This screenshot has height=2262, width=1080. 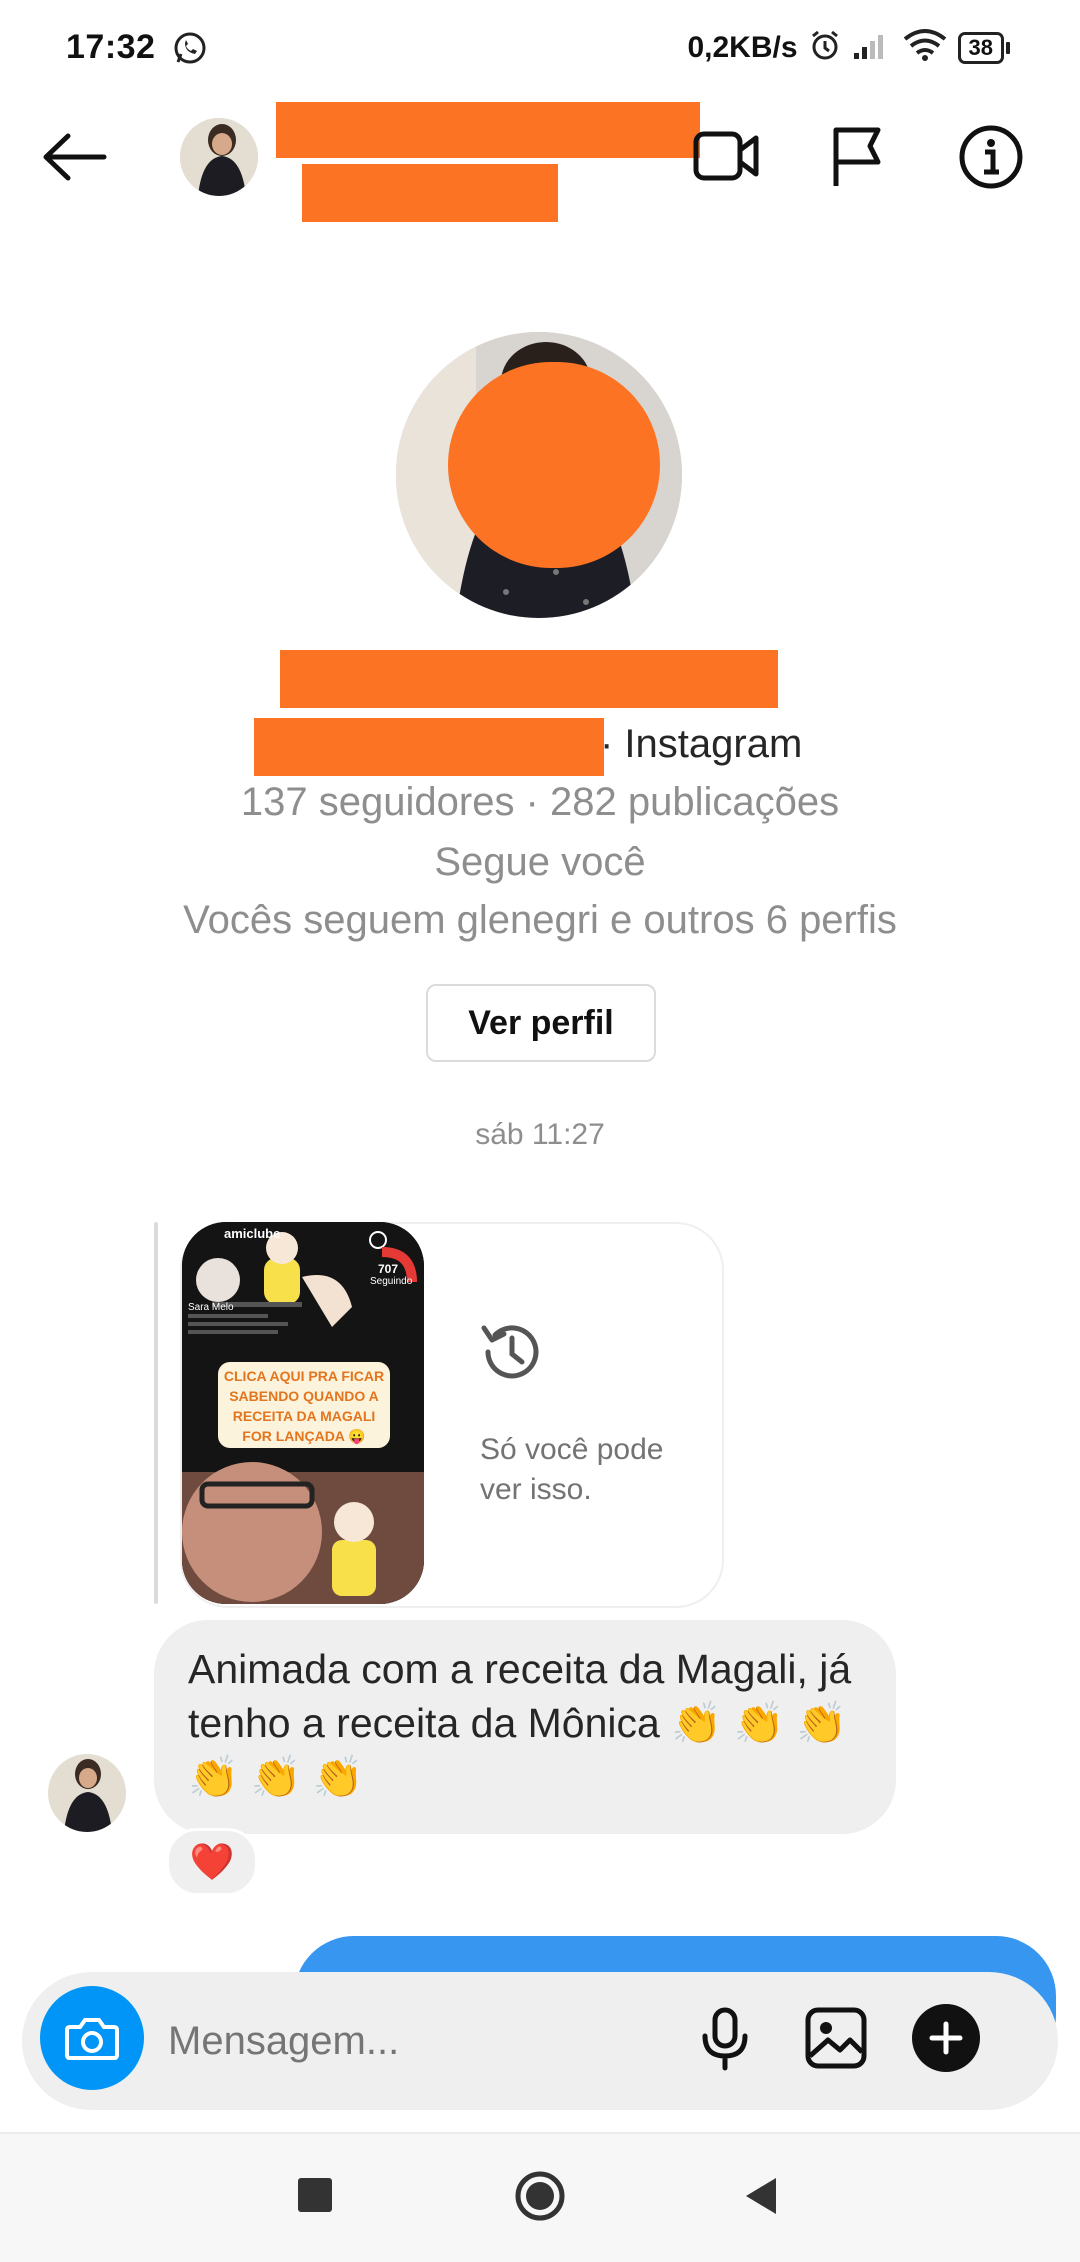 What do you see at coordinates (529, 679) in the screenshot?
I see `profile-name-redaction` at bounding box center [529, 679].